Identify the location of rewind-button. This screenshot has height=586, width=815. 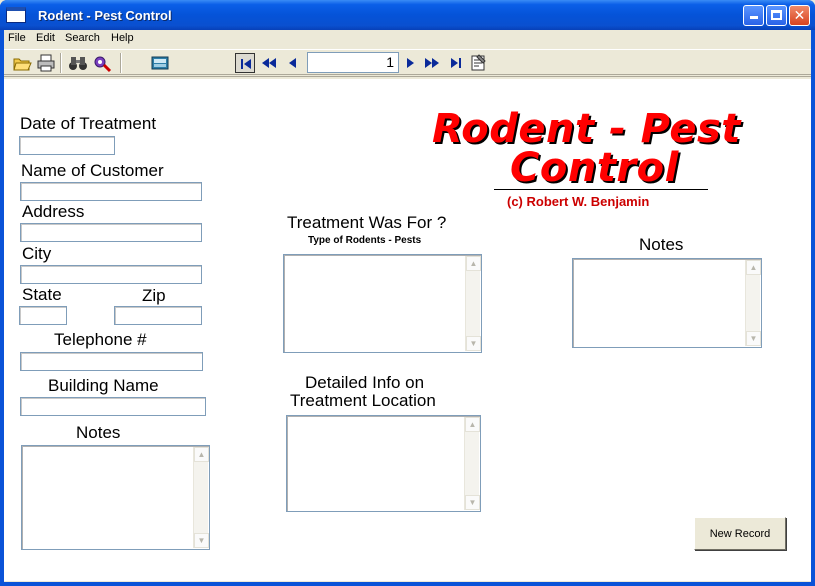
(269, 63).